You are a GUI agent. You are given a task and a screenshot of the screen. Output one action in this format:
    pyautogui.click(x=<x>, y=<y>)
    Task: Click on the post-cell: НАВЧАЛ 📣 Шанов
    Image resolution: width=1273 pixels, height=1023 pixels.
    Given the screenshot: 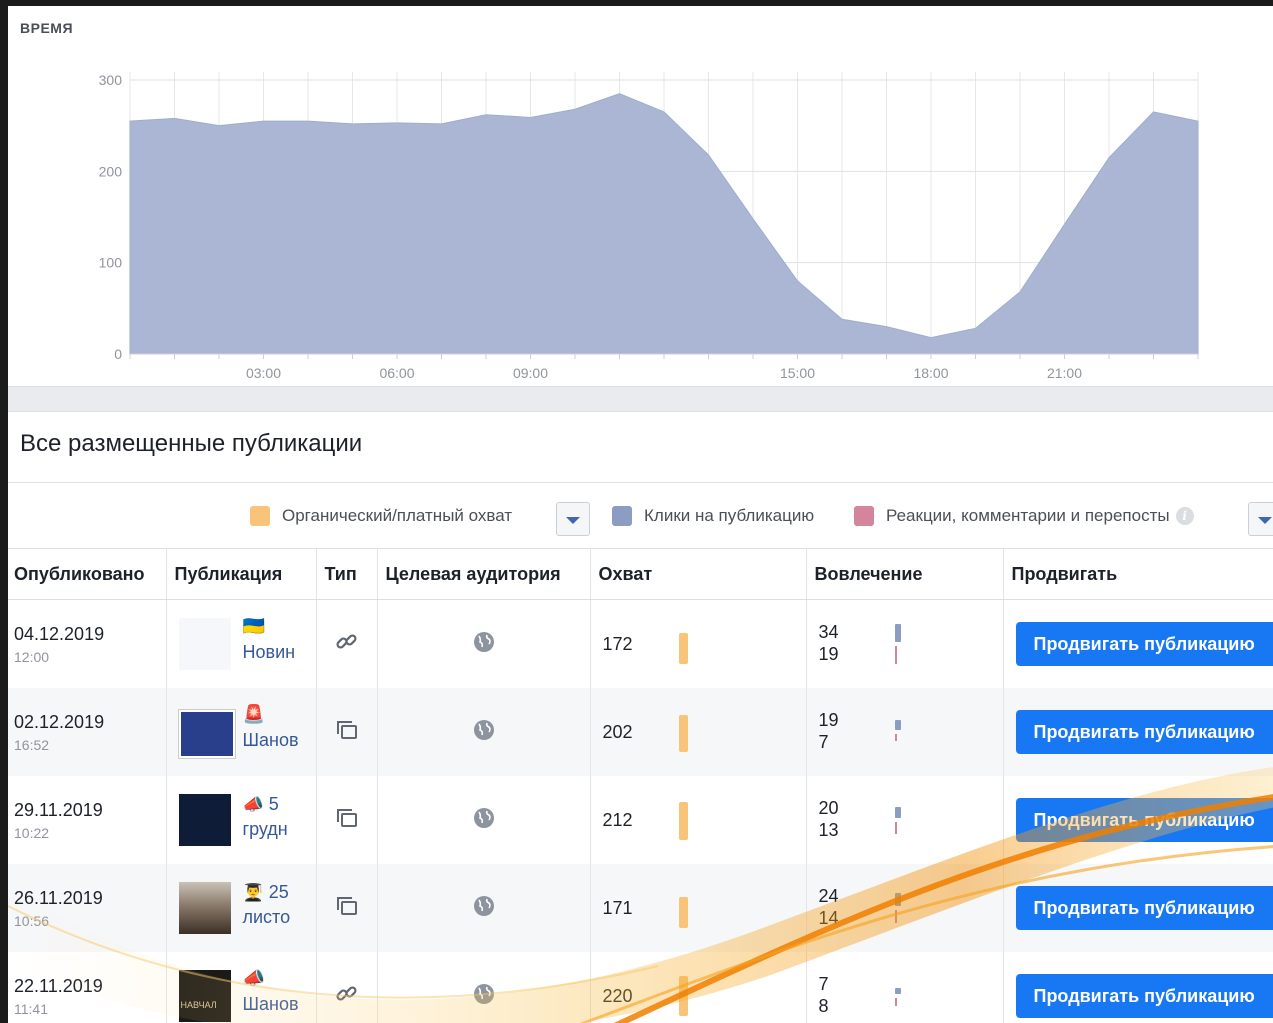 What is the action you would take?
    pyautogui.click(x=241, y=987)
    